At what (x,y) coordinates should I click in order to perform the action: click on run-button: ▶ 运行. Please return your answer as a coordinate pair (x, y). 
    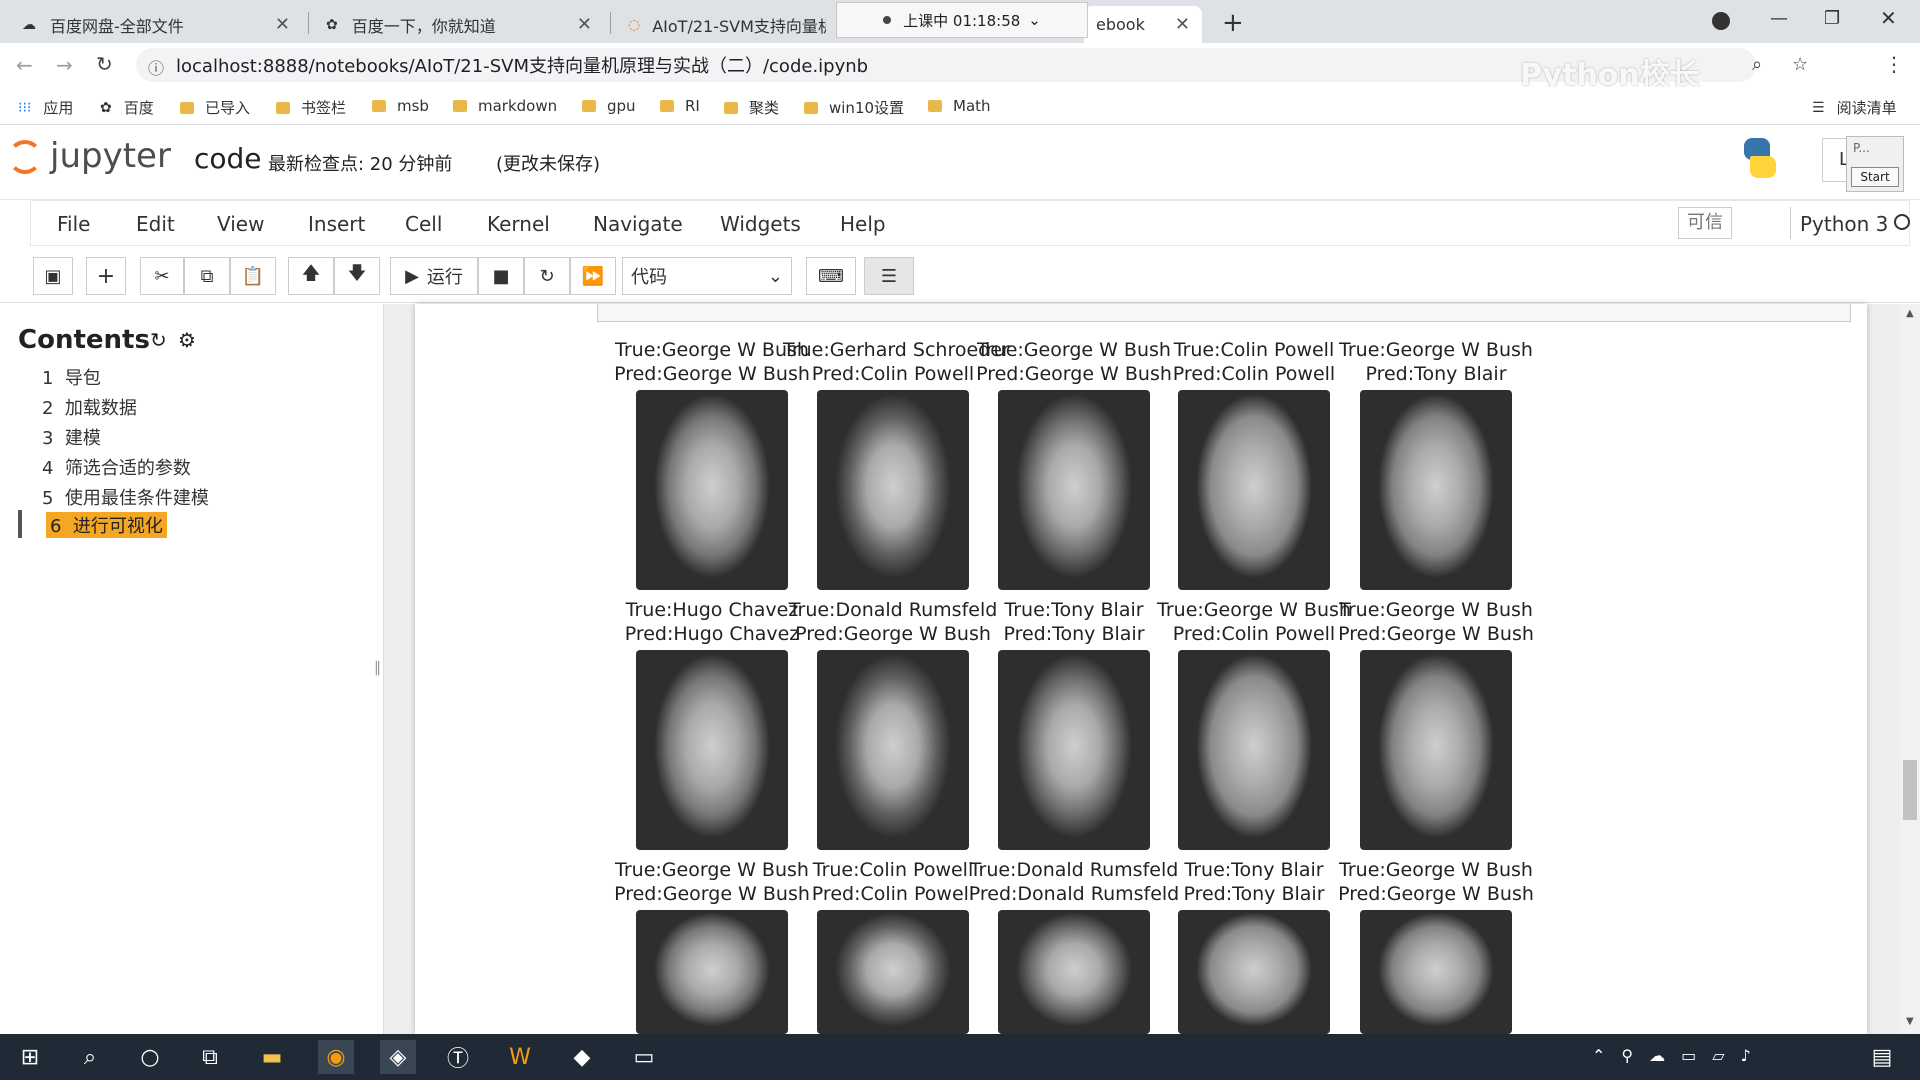
    Looking at the image, I should click on (434, 276).